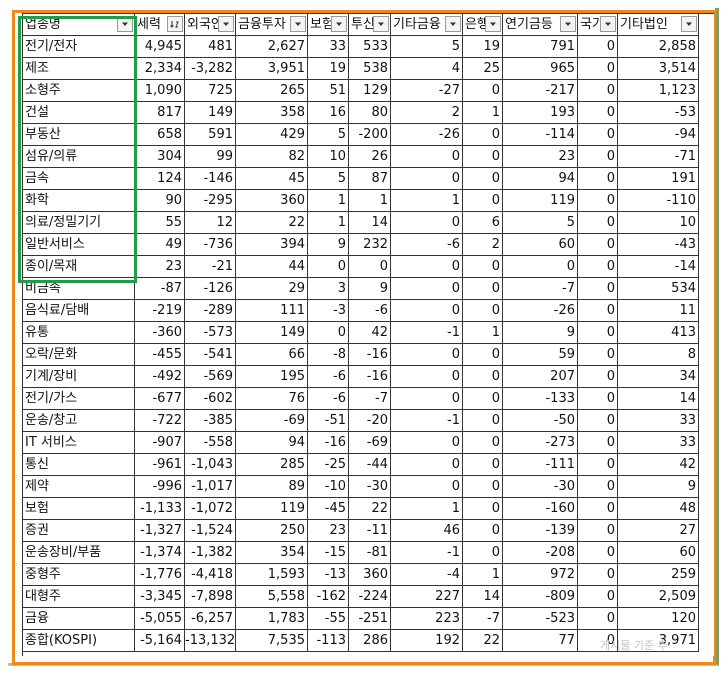  Describe the element at coordinates (370, 157) in the screenshot. I see `cell-investment-trust: 26` at that location.